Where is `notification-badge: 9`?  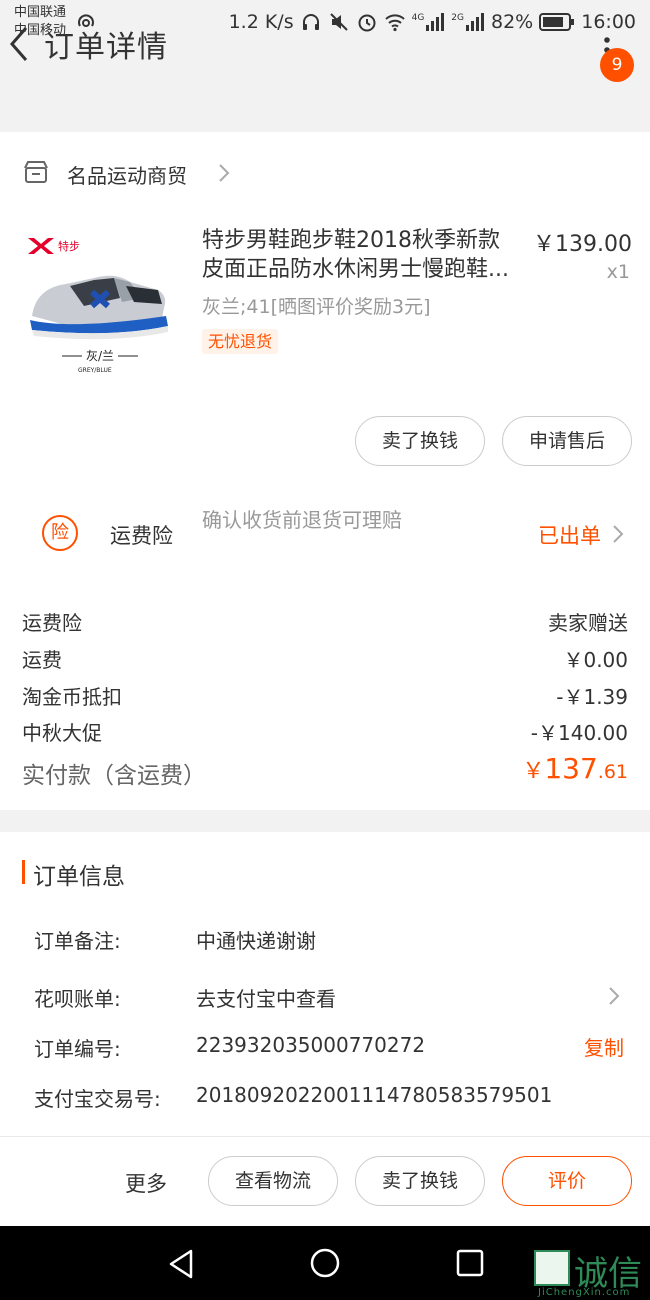 notification-badge: 9 is located at coordinates (617, 65).